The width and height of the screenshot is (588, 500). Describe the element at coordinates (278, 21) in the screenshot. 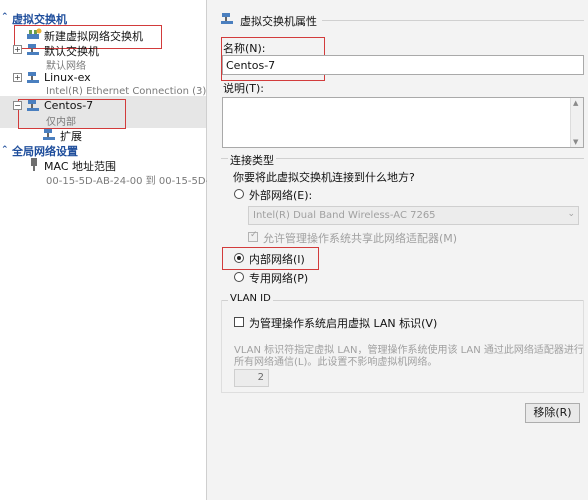

I see `properties-title: 虚拟交换机属性` at that location.